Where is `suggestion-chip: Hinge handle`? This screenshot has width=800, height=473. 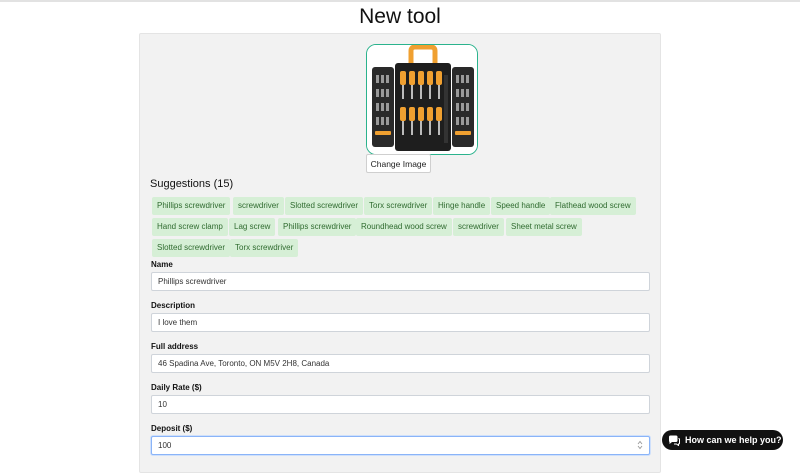
suggestion-chip: Hinge handle is located at coordinates (462, 206).